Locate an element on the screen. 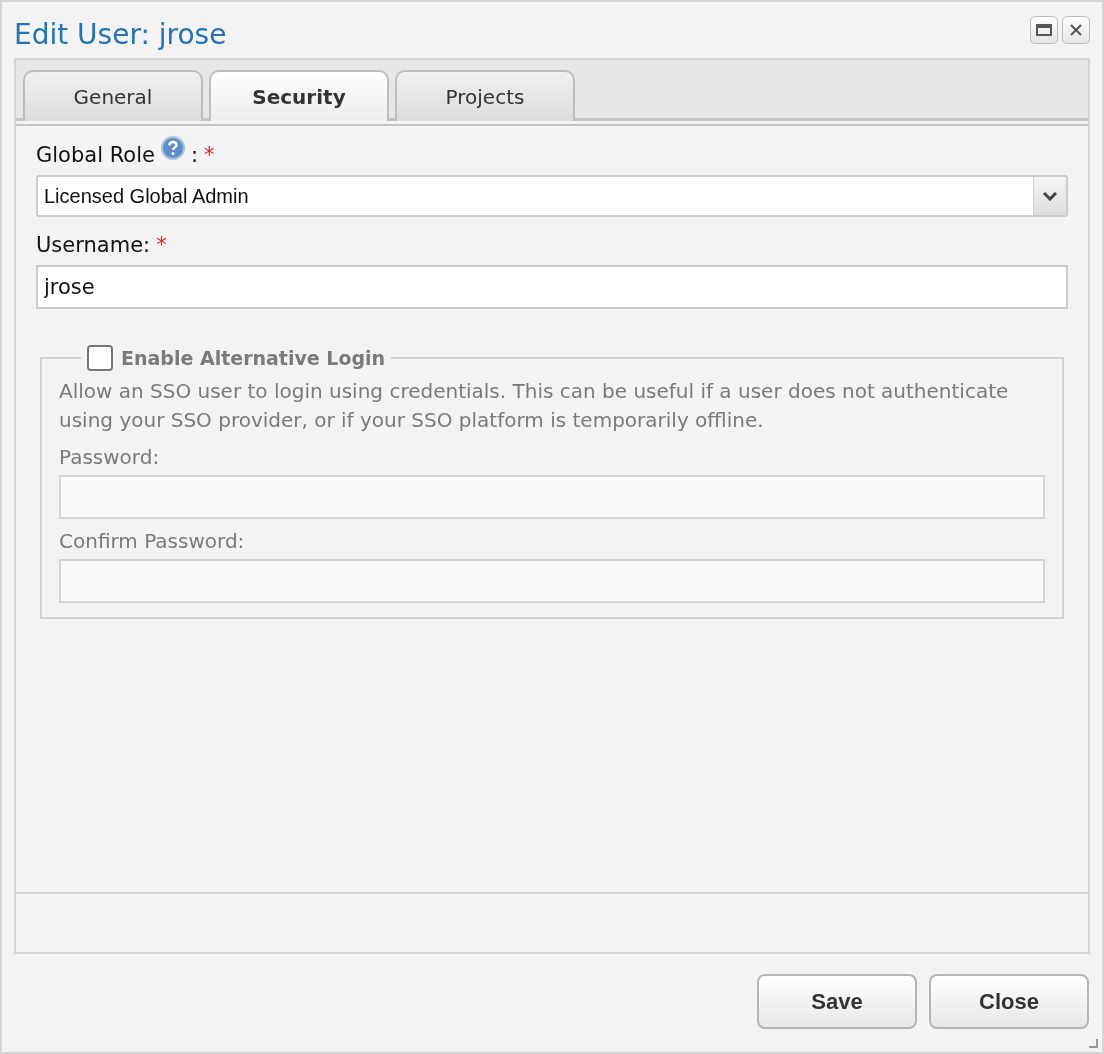  maximize-icon is located at coordinates (1044, 30).